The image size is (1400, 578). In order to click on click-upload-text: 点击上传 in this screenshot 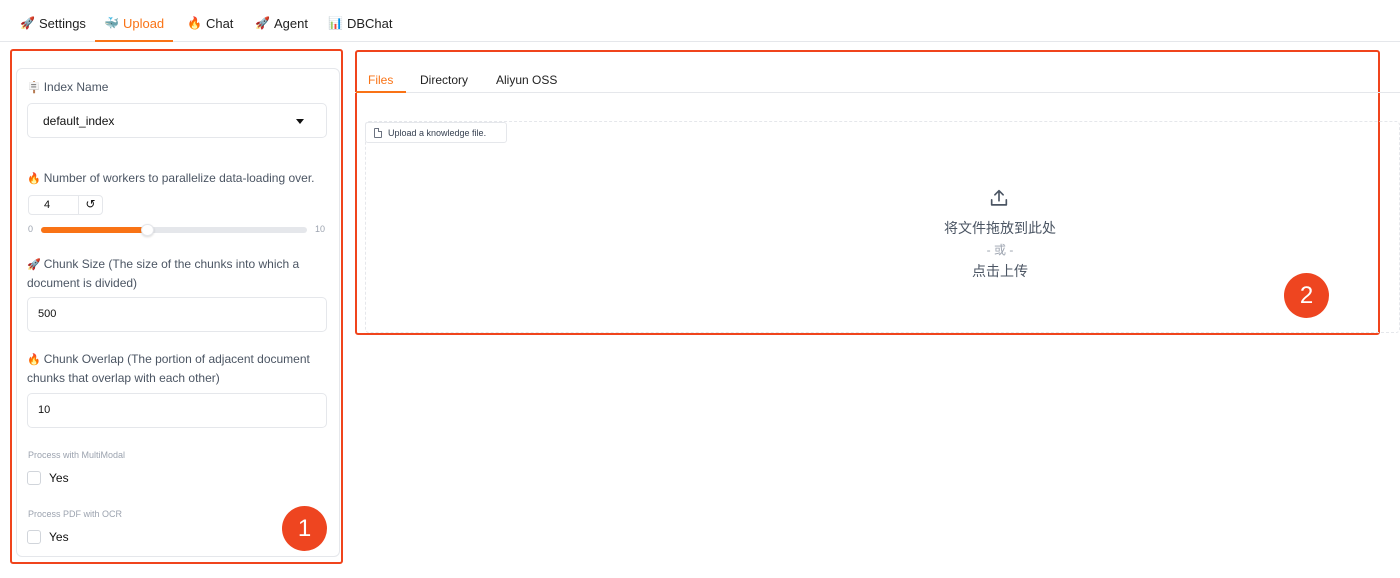, I will do `click(1000, 271)`.